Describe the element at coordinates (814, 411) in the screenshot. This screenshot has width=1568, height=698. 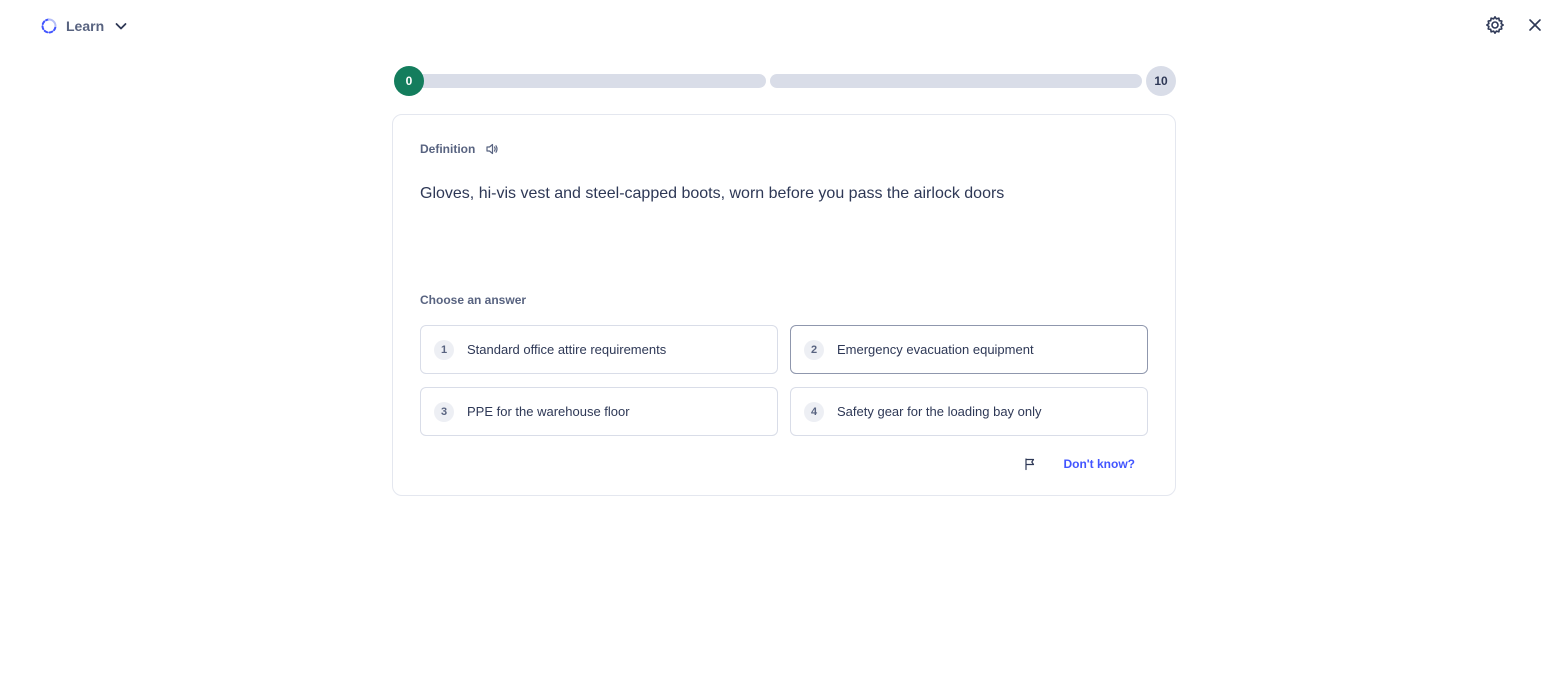
I see `answer-number: 4` at that location.